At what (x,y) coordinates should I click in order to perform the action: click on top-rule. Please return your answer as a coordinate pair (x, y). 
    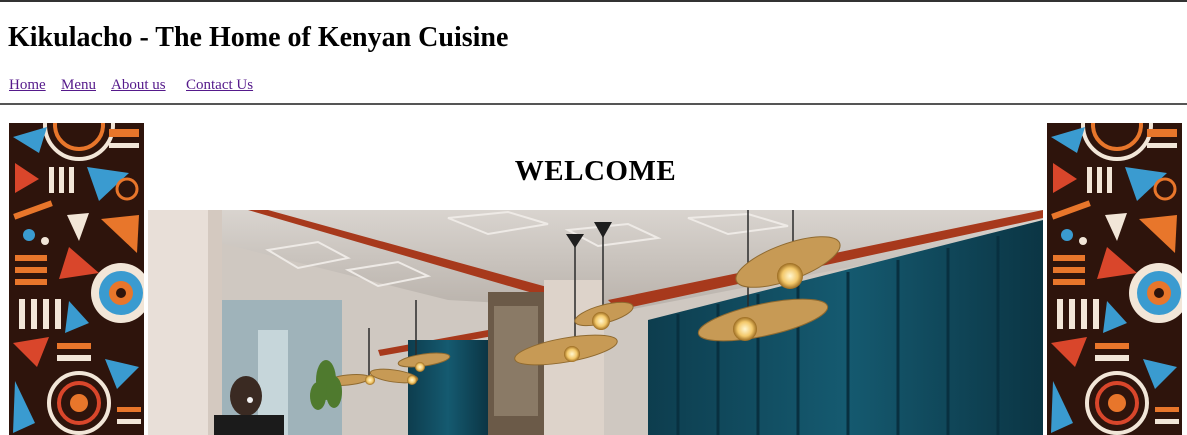
    Looking at the image, I should click on (593, 1).